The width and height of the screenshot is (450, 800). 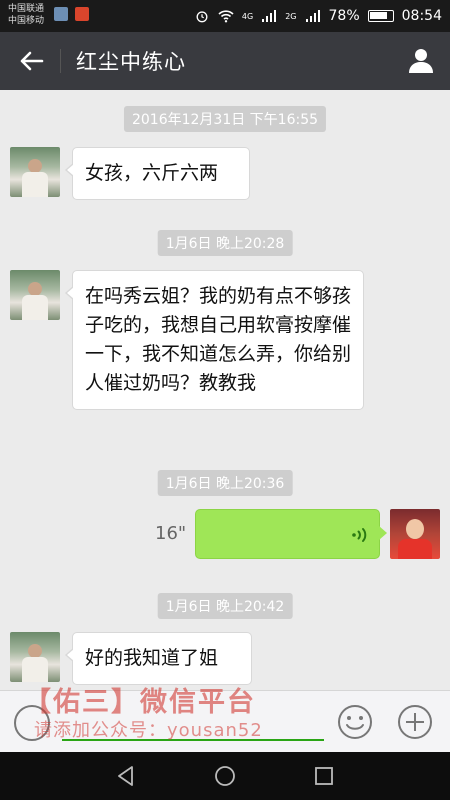 What do you see at coordinates (380, 16) in the screenshot?
I see `battery-icon` at bounding box center [380, 16].